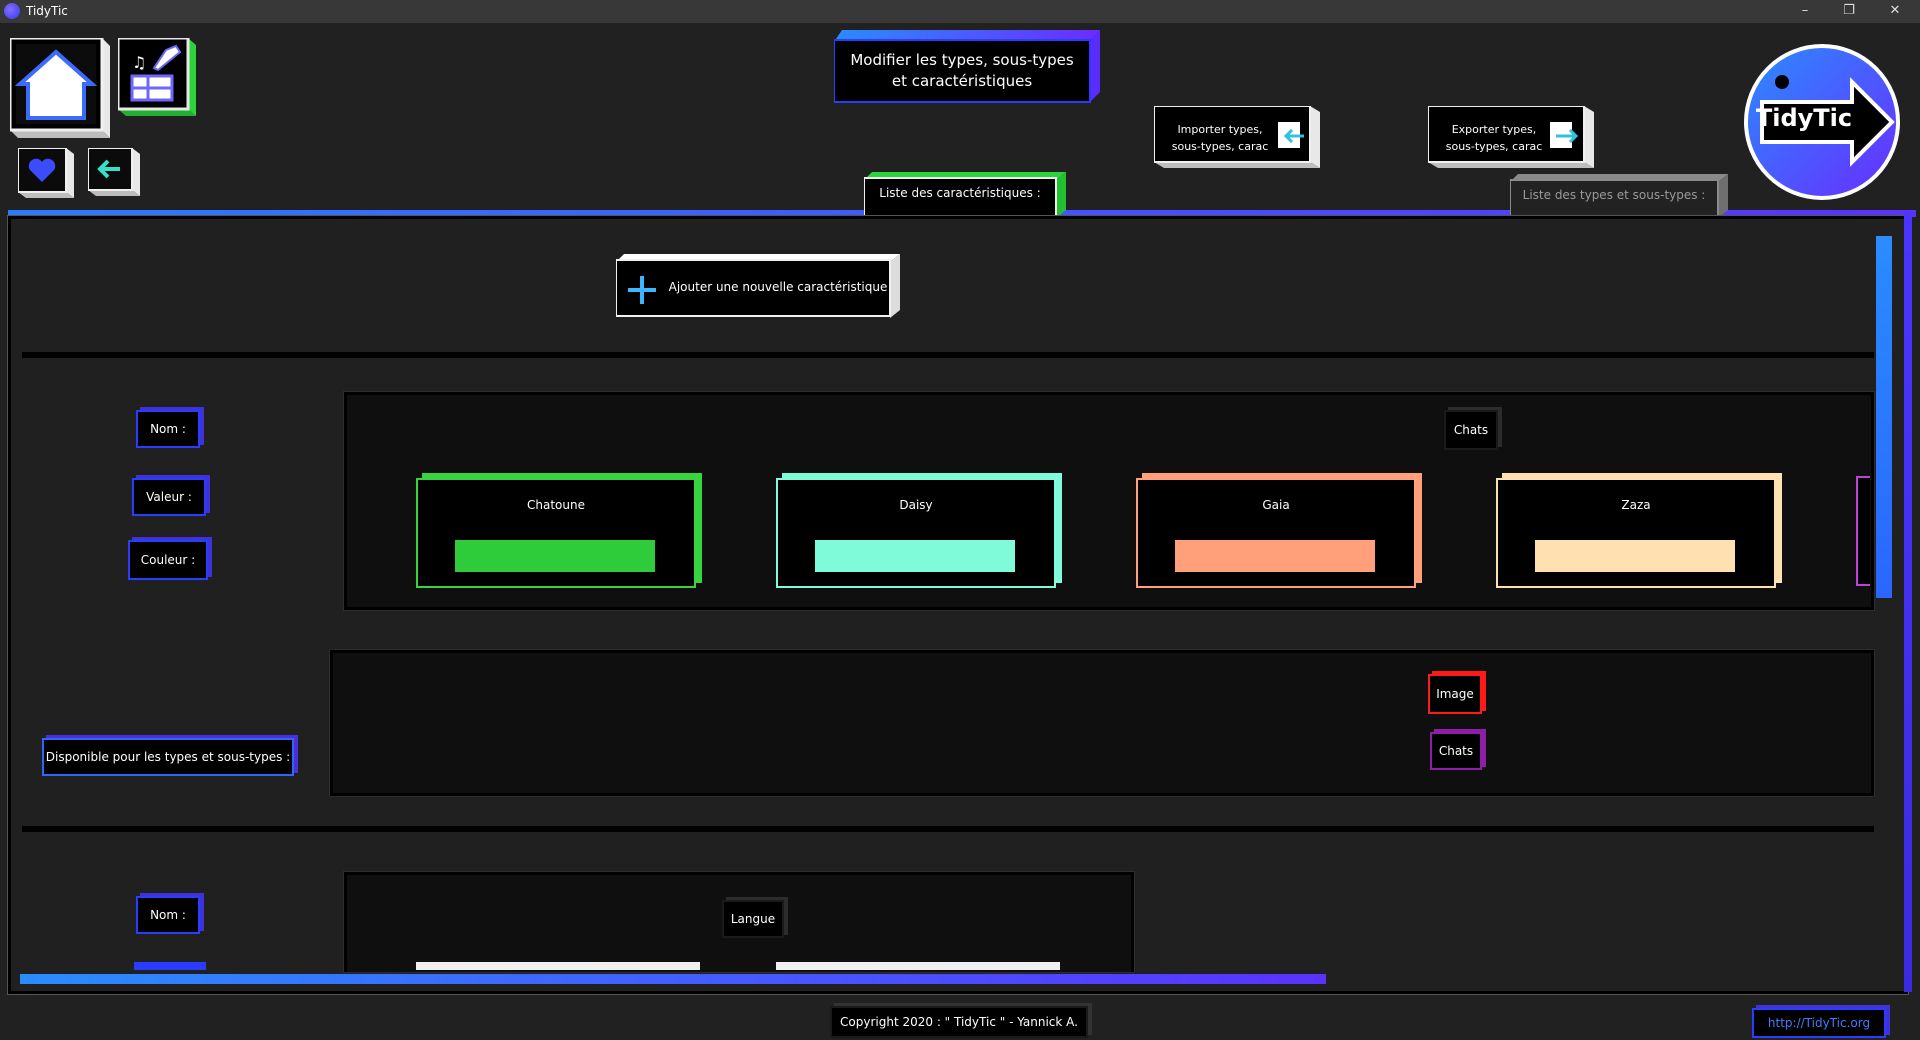 The image size is (1920, 1040). I want to click on app-icon, so click(12, 11).